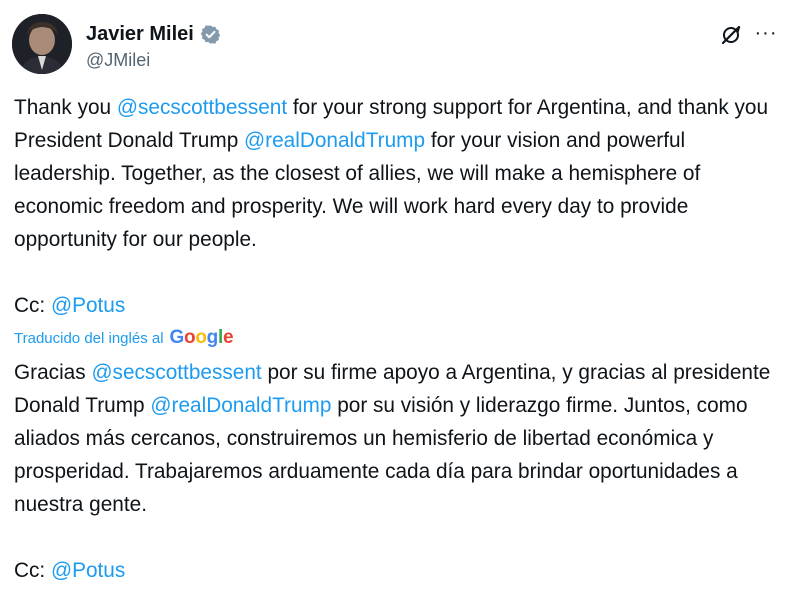 This screenshot has width=790, height=598. I want to click on avatar, so click(42, 44).